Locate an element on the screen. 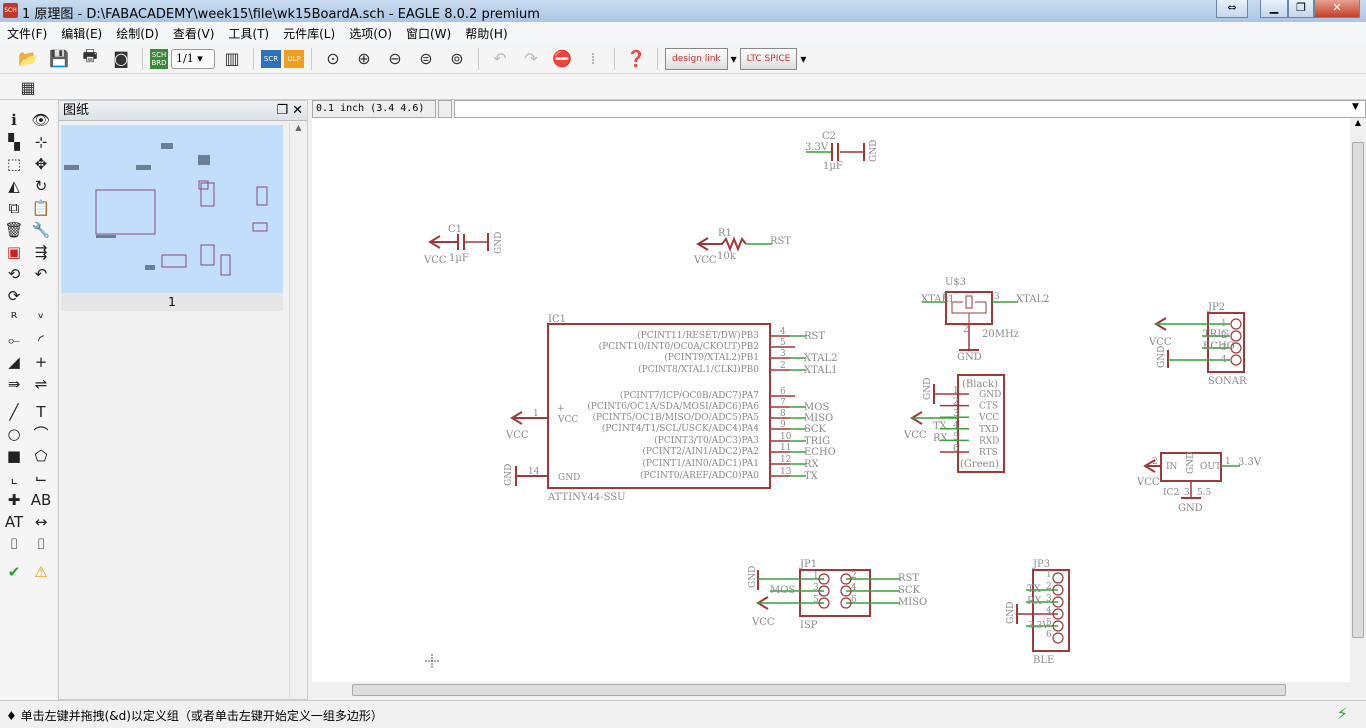 This screenshot has width=1366, height=728. arc-icon: ⌒ is located at coordinates (41, 434).